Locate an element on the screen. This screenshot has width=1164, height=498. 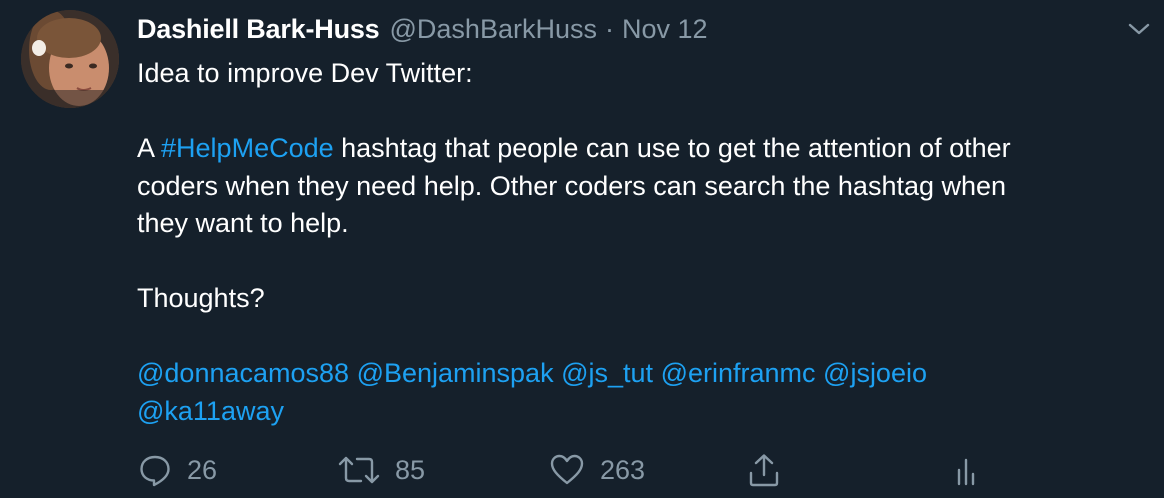
retweet-button: 85 is located at coordinates (381, 470).